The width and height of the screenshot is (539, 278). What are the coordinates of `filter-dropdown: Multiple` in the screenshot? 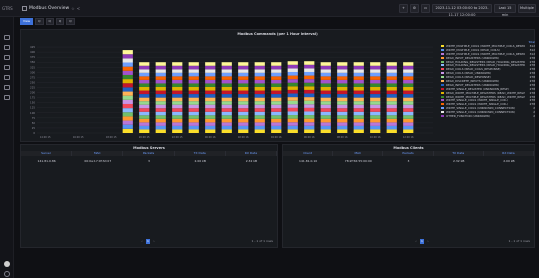 It's located at (527, 8).